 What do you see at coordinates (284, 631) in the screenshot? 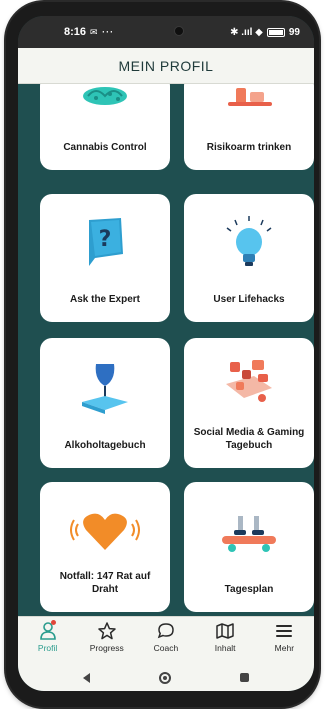
I see `menu-icon` at bounding box center [284, 631].